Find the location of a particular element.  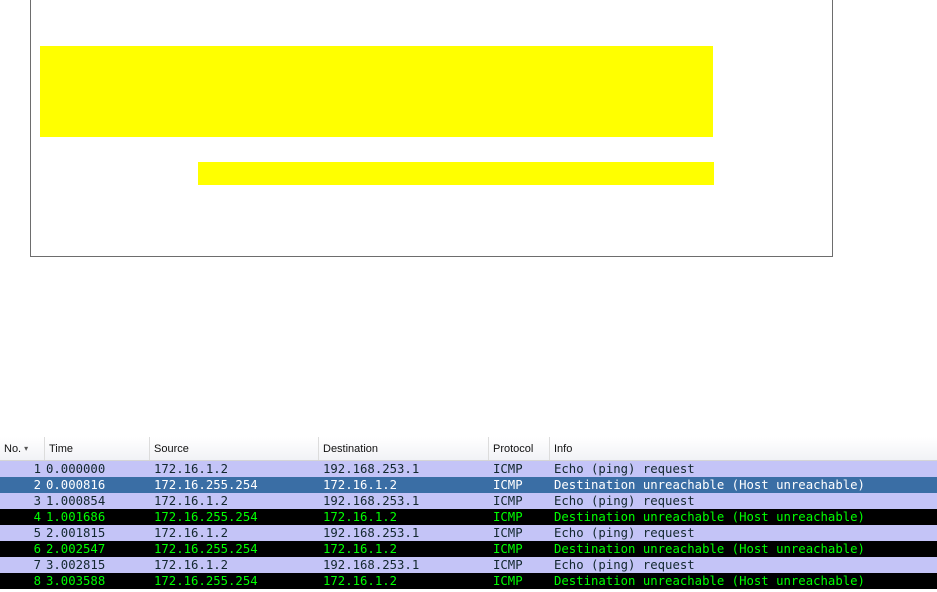

packet-no: 2 is located at coordinates (37, 485).